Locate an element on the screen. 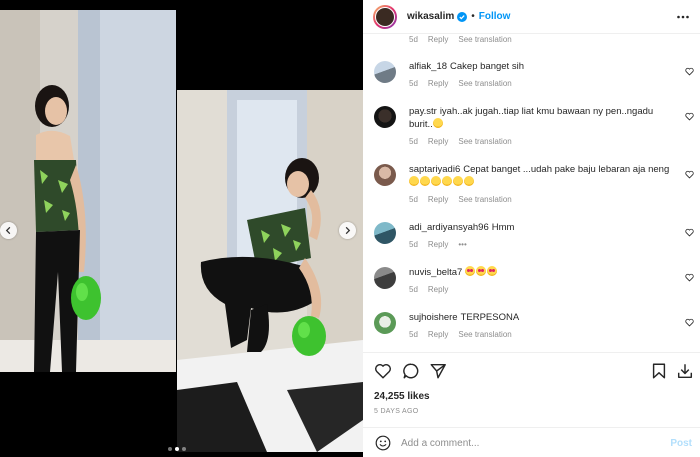 The height and width of the screenshot is (457, 700). chevron-right-icon is located at coordinates (348, 230).